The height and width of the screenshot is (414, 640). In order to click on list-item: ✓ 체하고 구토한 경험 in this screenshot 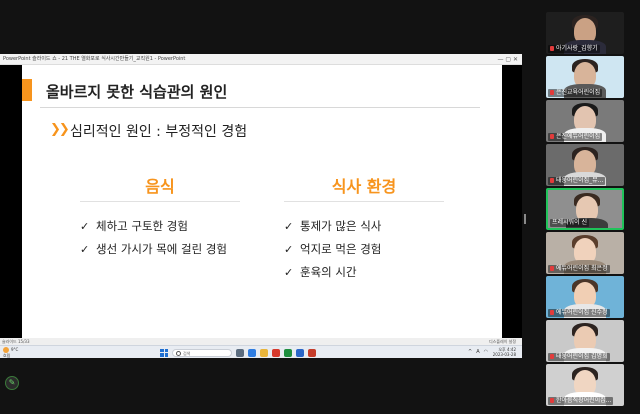, I will do `click(165, 227)`.